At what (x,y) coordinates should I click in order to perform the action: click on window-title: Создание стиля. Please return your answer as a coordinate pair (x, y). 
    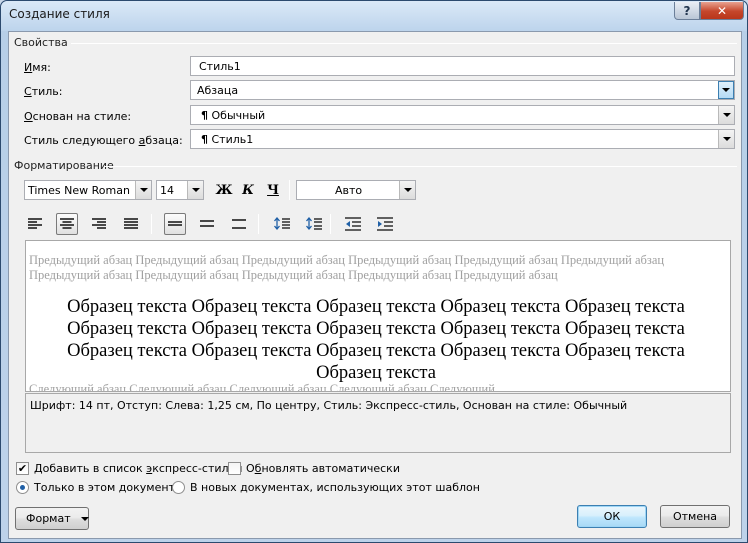
    Looking at the image, I should click on (59, 14).